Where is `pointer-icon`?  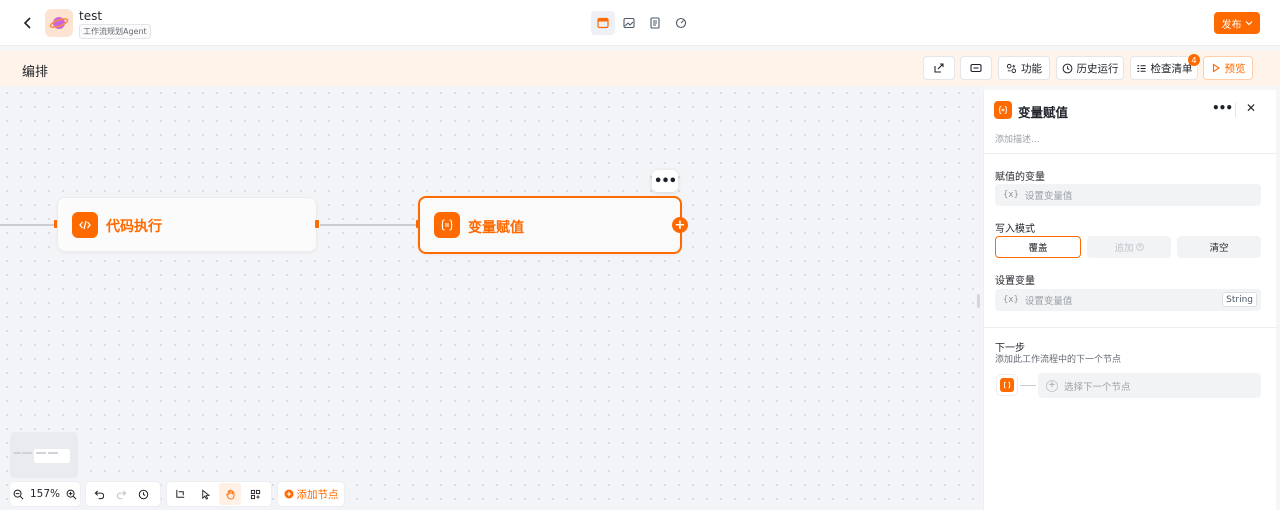
pointer-icon is located at coordinates (205, 494).